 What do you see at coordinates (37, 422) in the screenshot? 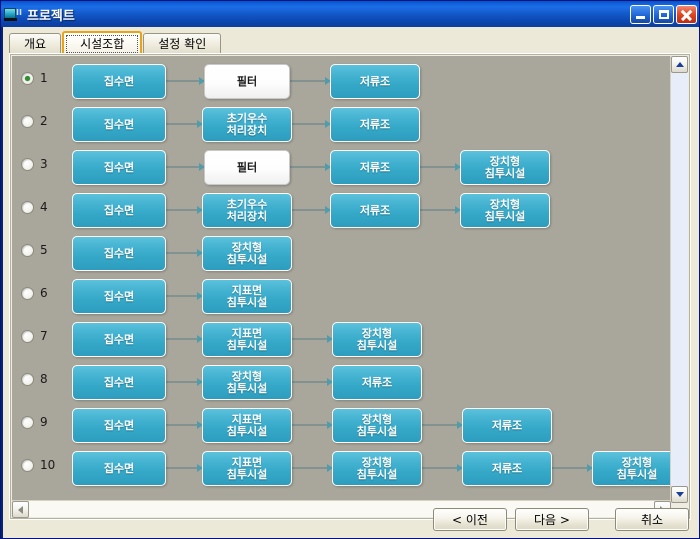
I see `combination-radio-9: 9` at bounding box center [37, 422].